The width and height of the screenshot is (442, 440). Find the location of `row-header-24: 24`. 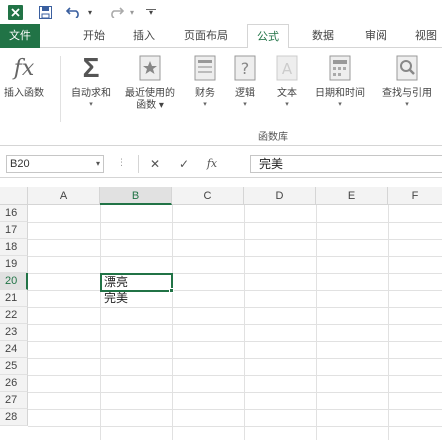

row-header-24: 24 is located at coordinates (14, 349).